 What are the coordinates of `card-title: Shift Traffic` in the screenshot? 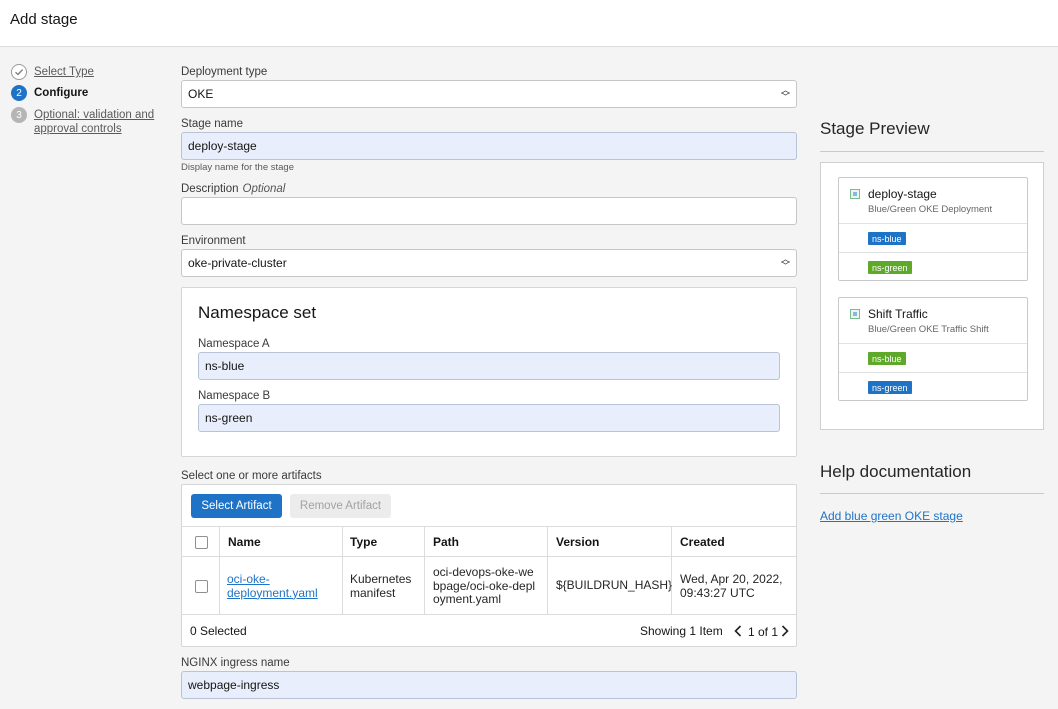 It's located at (898, 314).